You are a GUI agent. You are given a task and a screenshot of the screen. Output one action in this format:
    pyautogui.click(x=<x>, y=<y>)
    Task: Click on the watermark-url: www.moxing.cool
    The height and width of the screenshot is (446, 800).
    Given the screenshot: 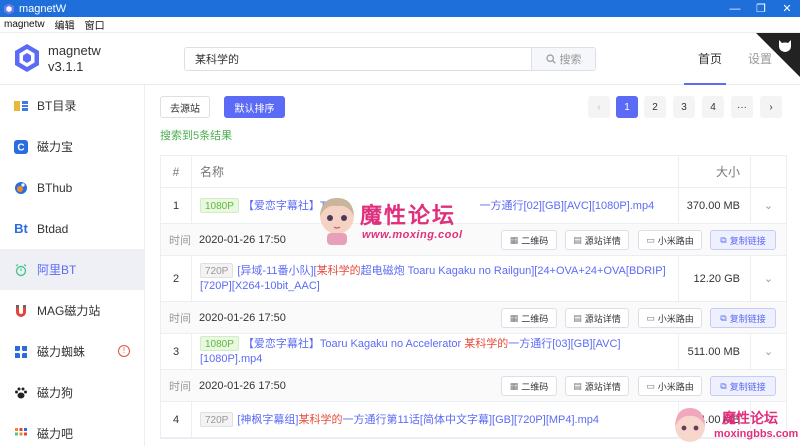 What is the action you would take?
    pyautogui.click(x=412, y=235)
    